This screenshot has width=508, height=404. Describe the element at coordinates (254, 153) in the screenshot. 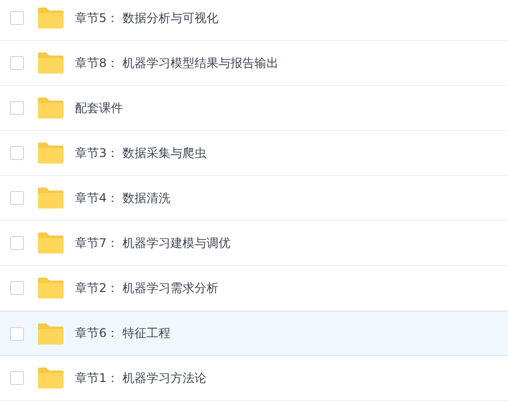

I see `file-row: 章节3： 数据采集与爬虫` at that location.